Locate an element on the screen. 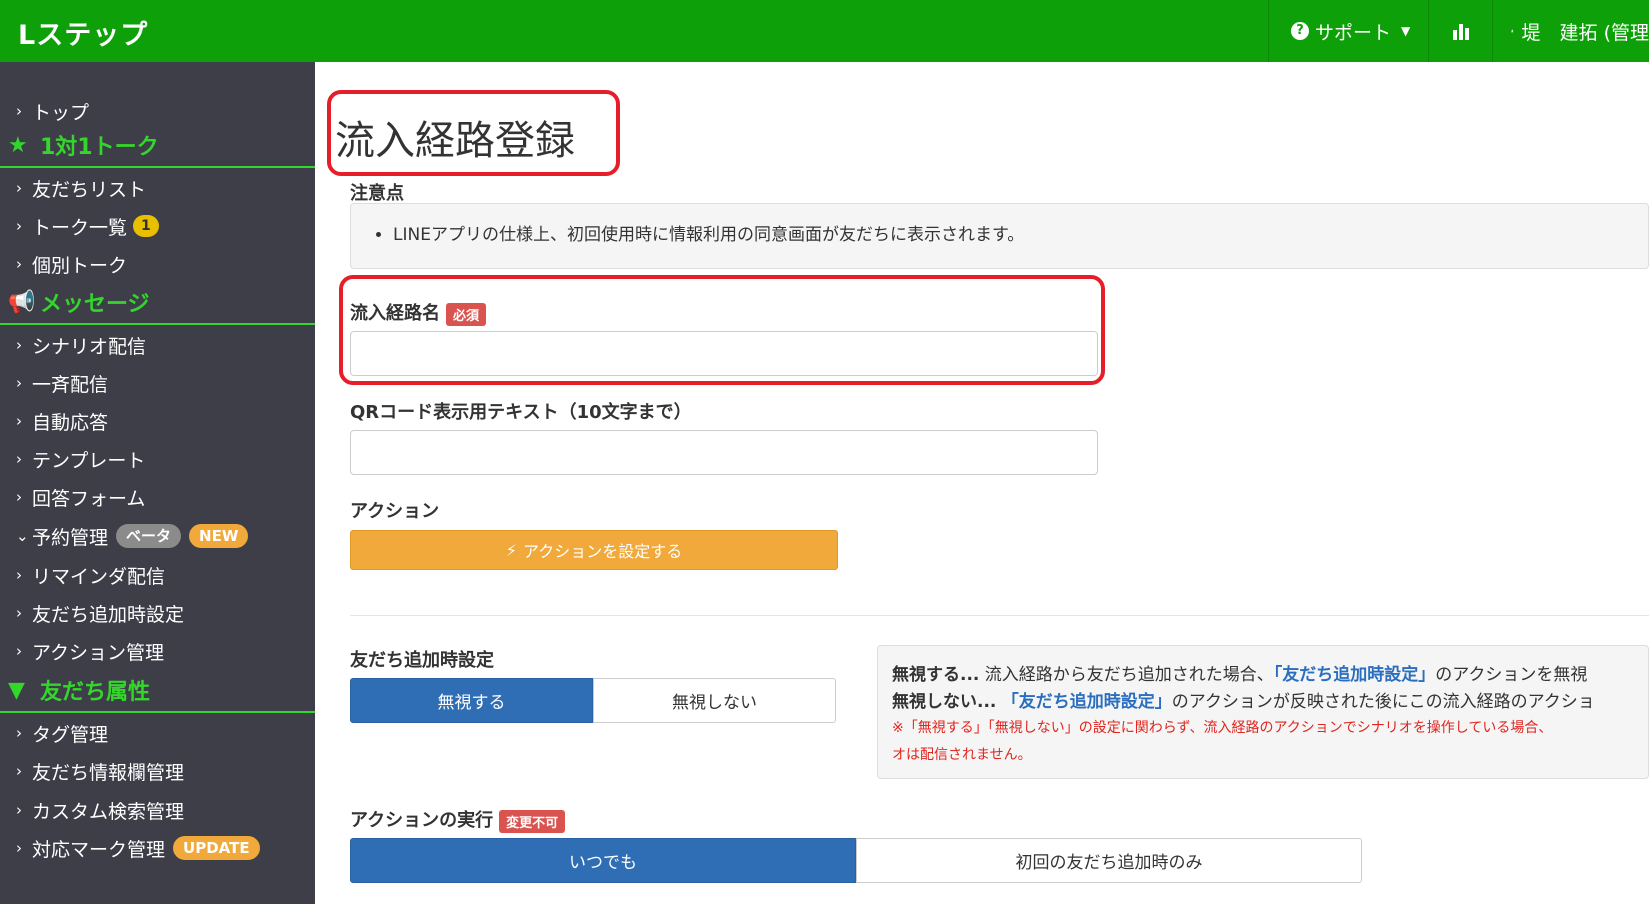 The width and height of the screenshot is (1649, 904). action-exec-label-text: アクションの実行 is located at coordinates (422, 820).